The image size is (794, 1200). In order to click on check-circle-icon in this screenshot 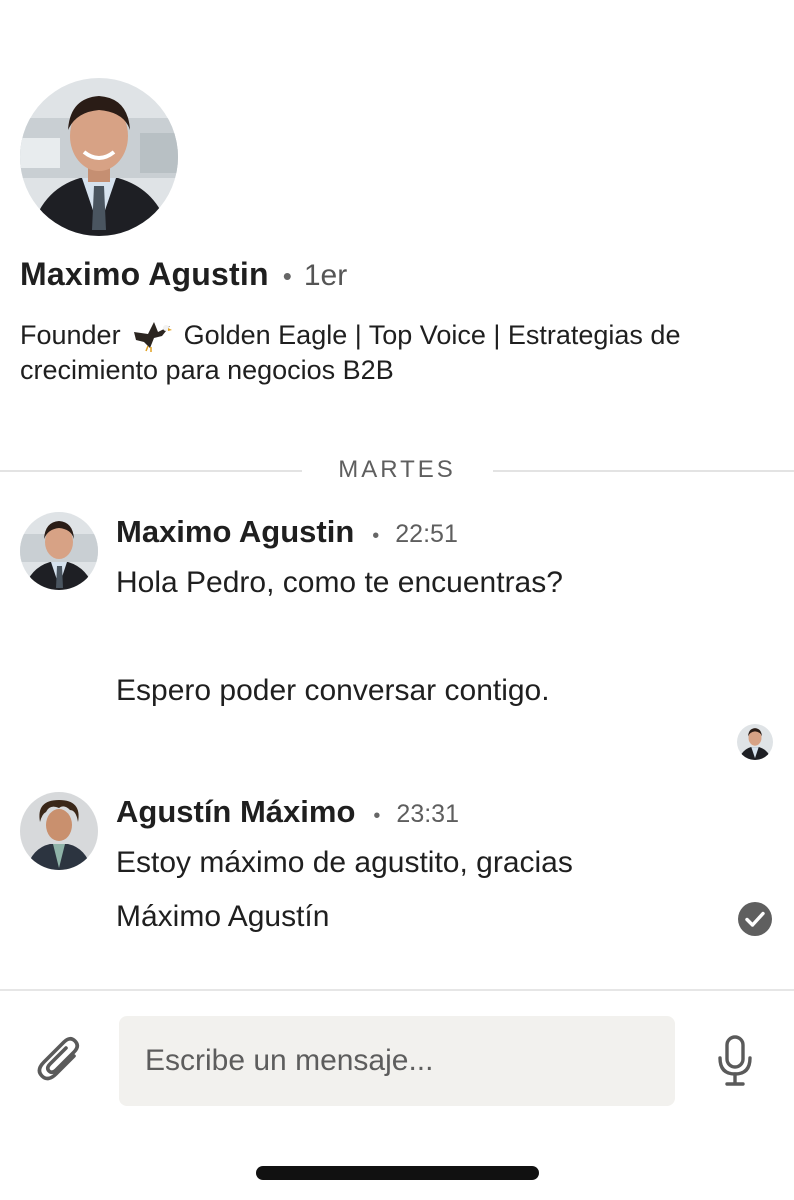, I will do `click(755, 919)`.